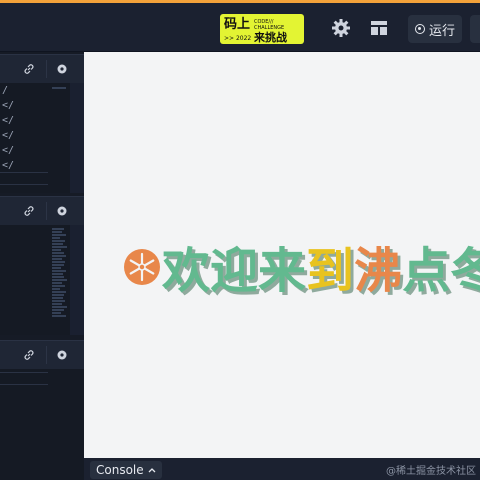 Image resolution: width=480 pixels, height=480 pixels. I want to click on welcome-char: 沸, so click(378, 271).